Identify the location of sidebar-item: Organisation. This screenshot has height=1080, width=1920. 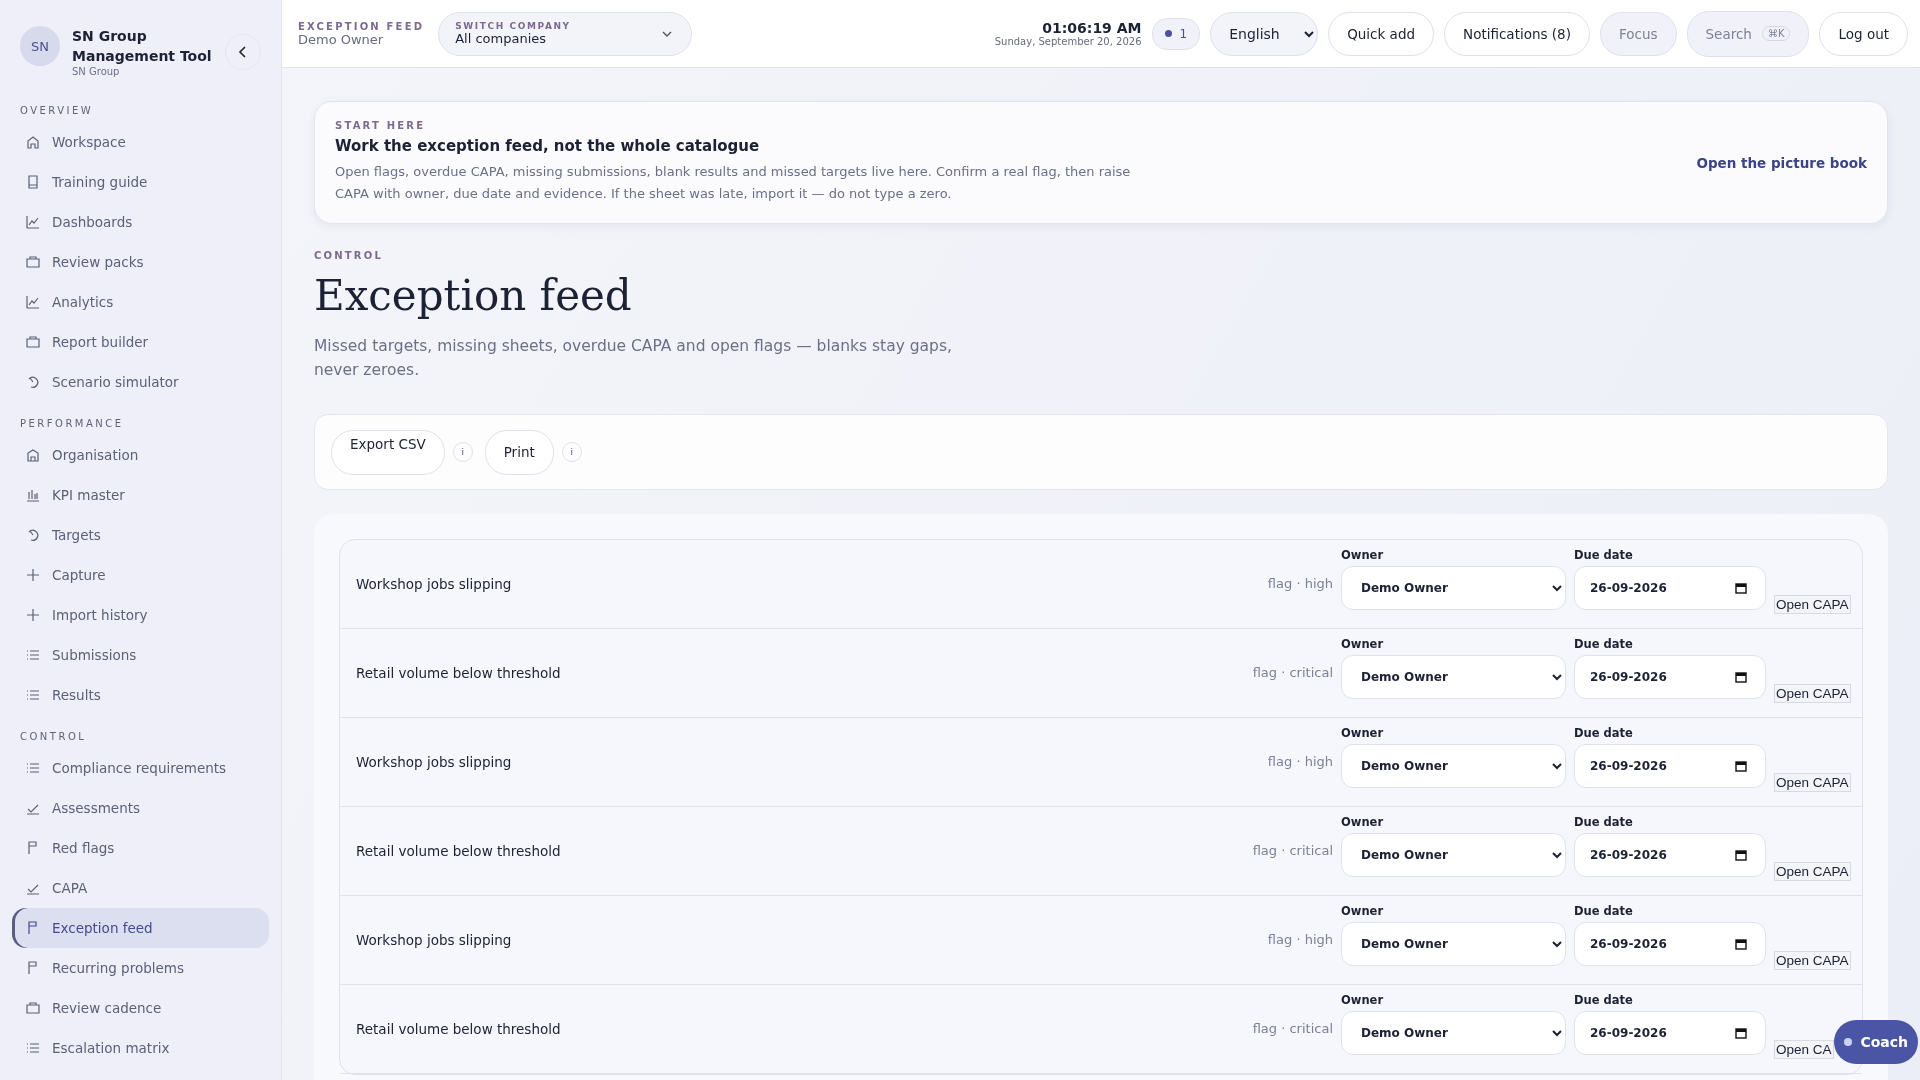
(140, 455).